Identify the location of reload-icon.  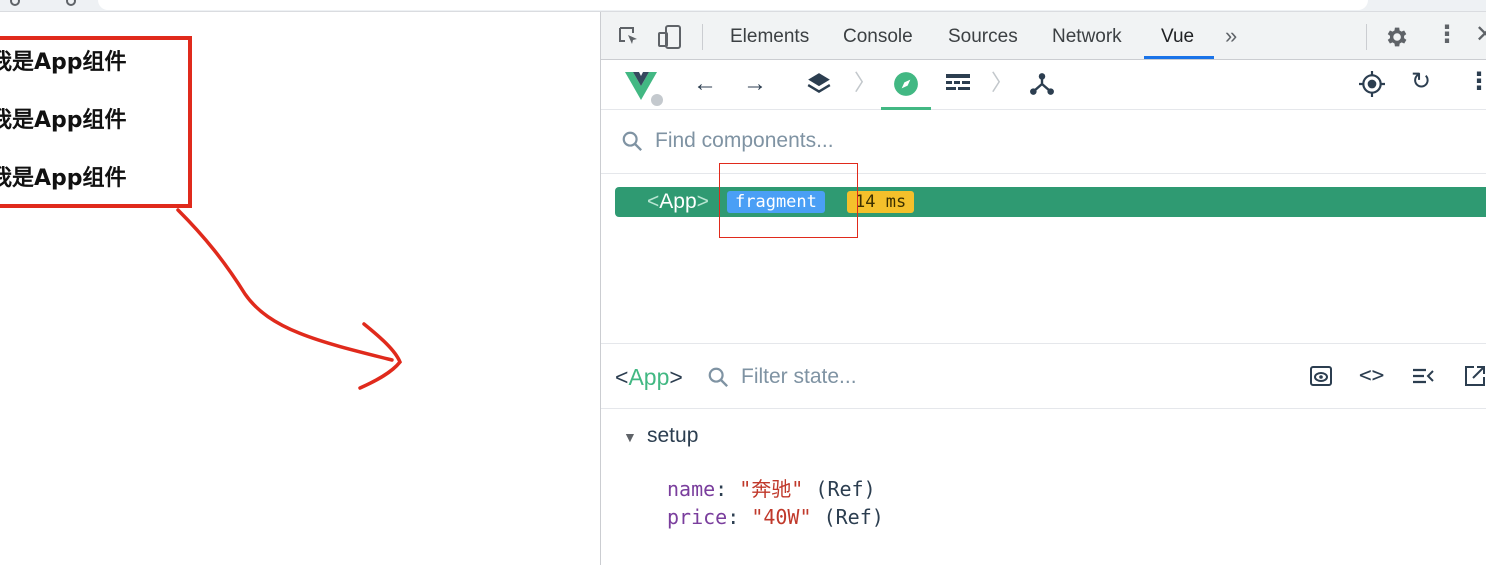
(71, 3).